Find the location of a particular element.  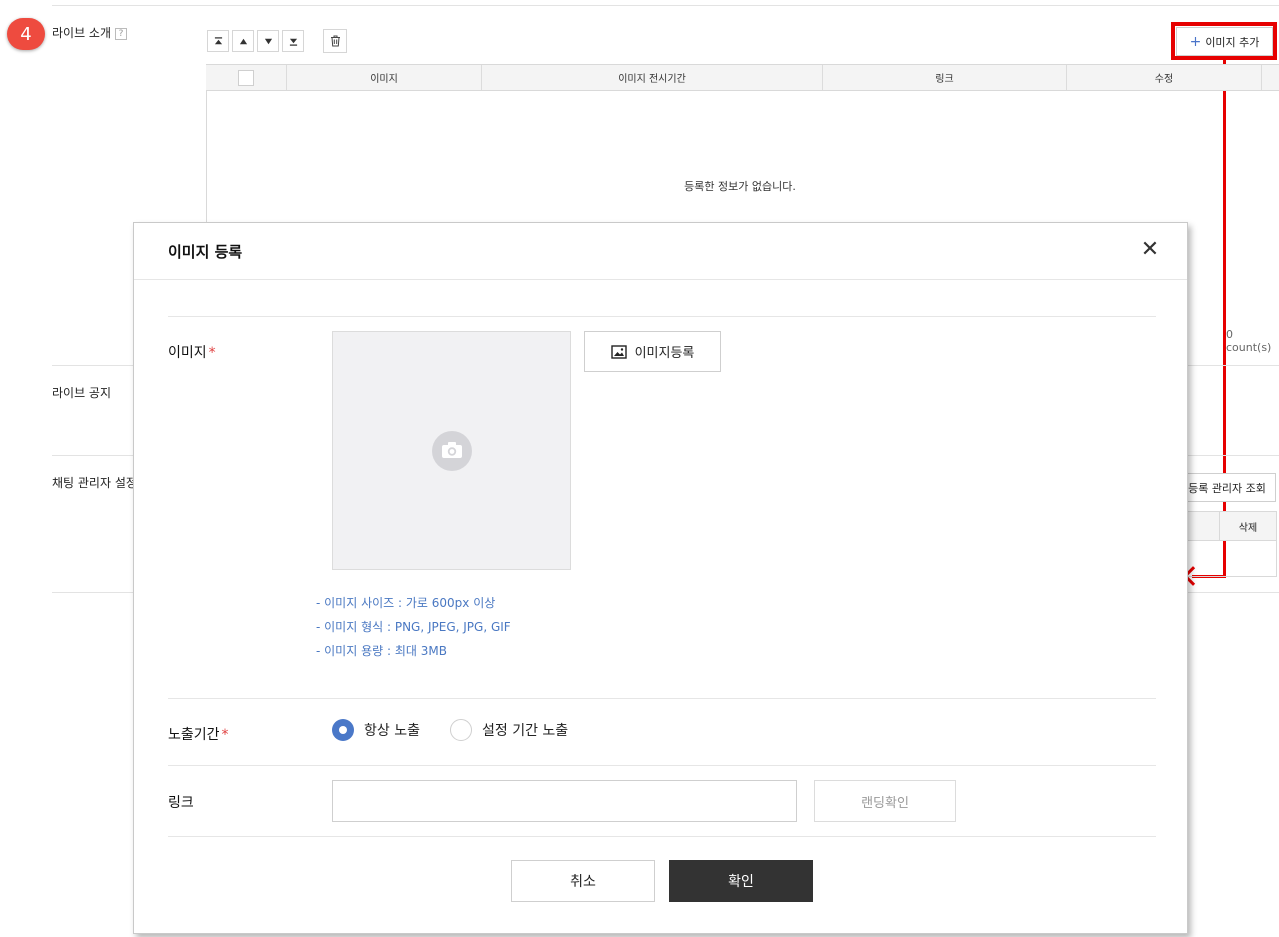

move-down-button is located at coordinates (268, 41).